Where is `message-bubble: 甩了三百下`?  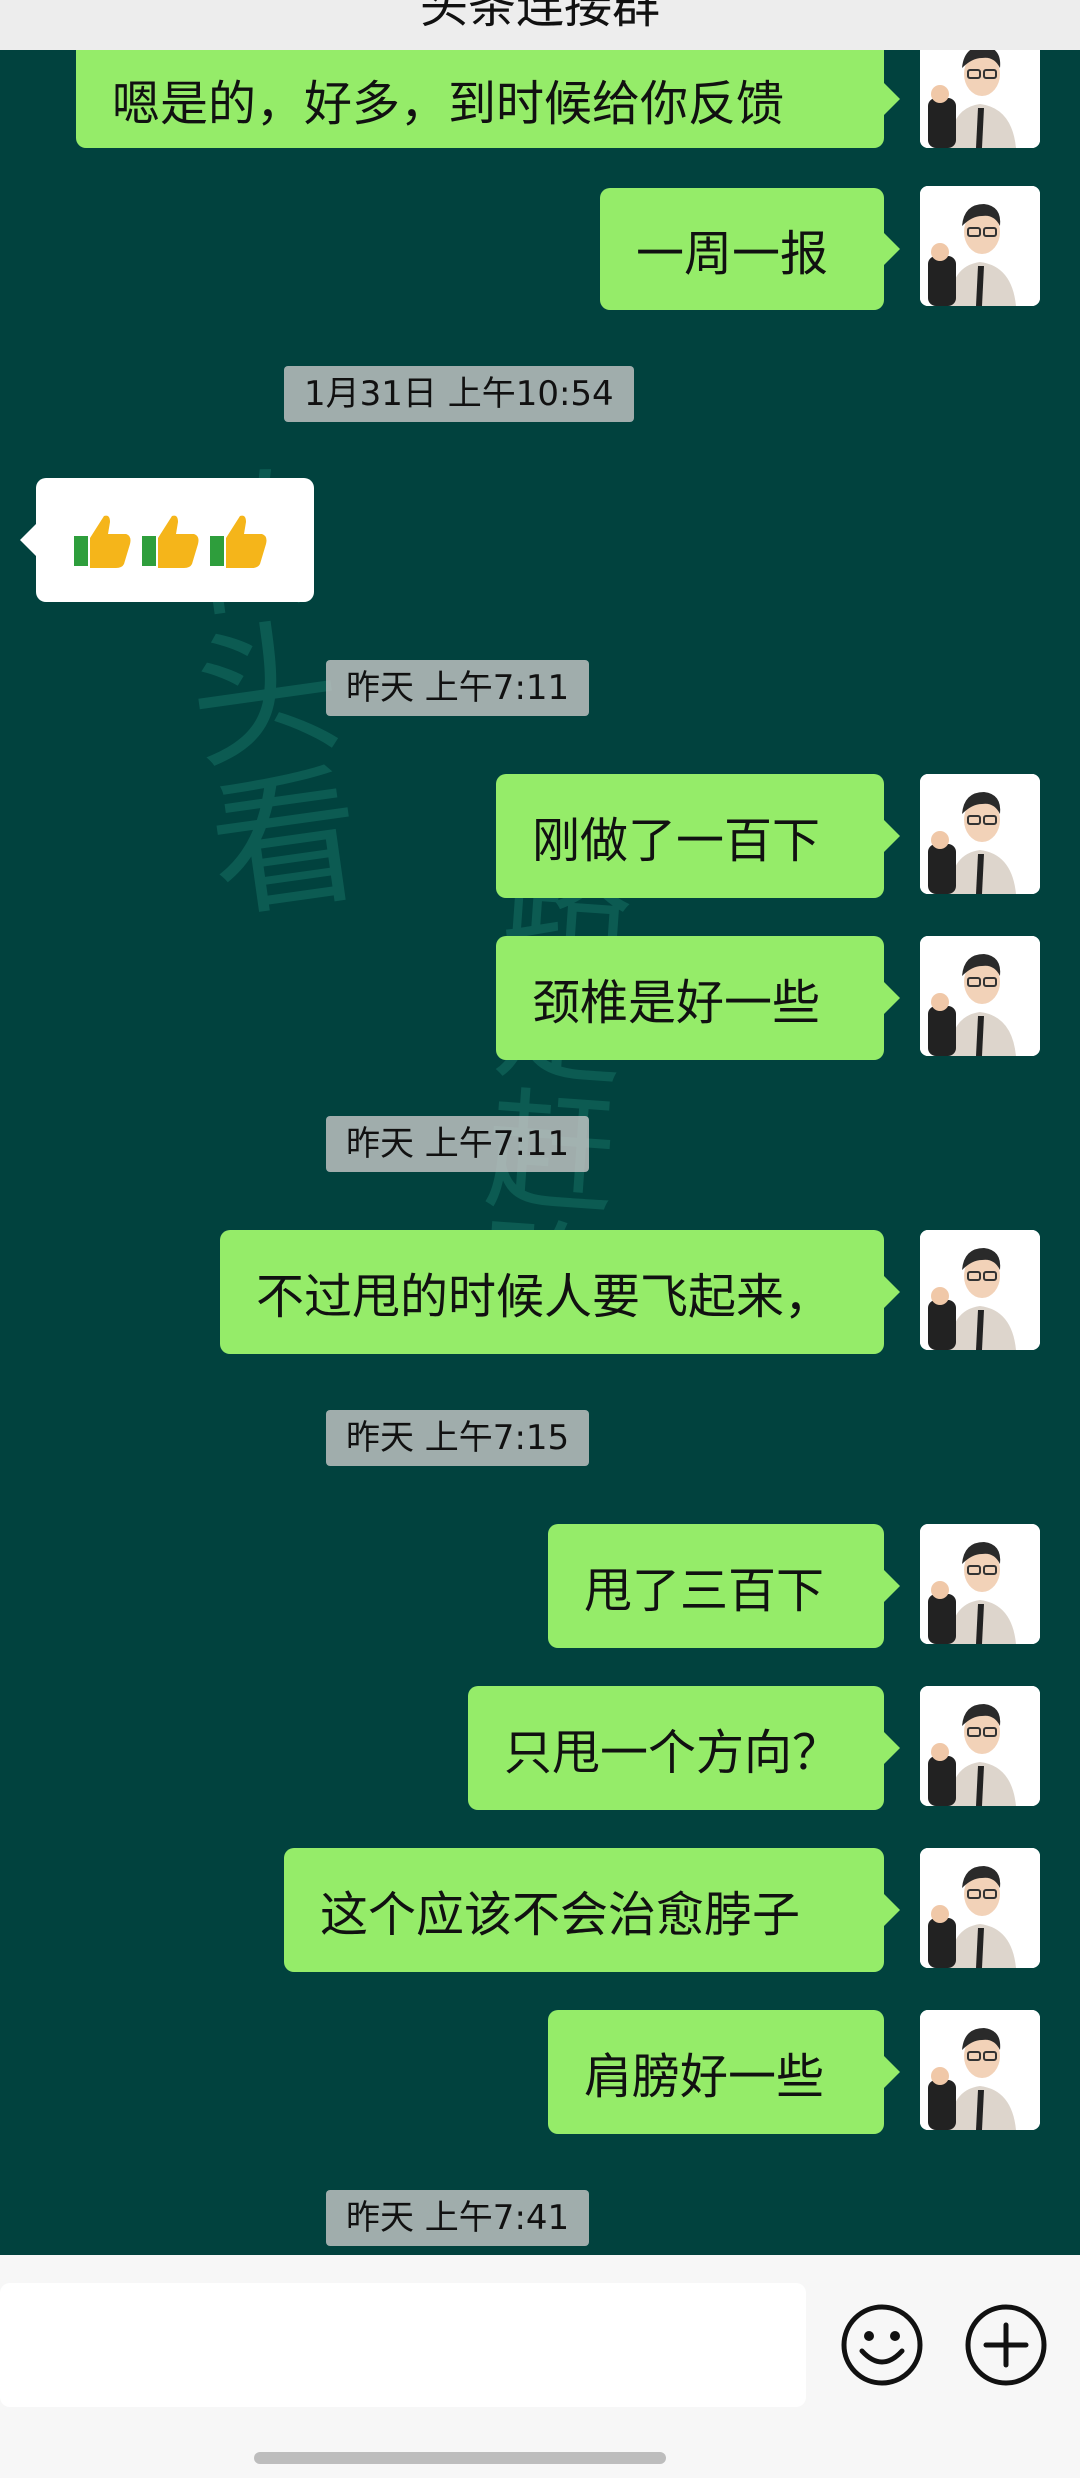
message-bubble: 甩了三百下 is located at coordinates (724, 1586).